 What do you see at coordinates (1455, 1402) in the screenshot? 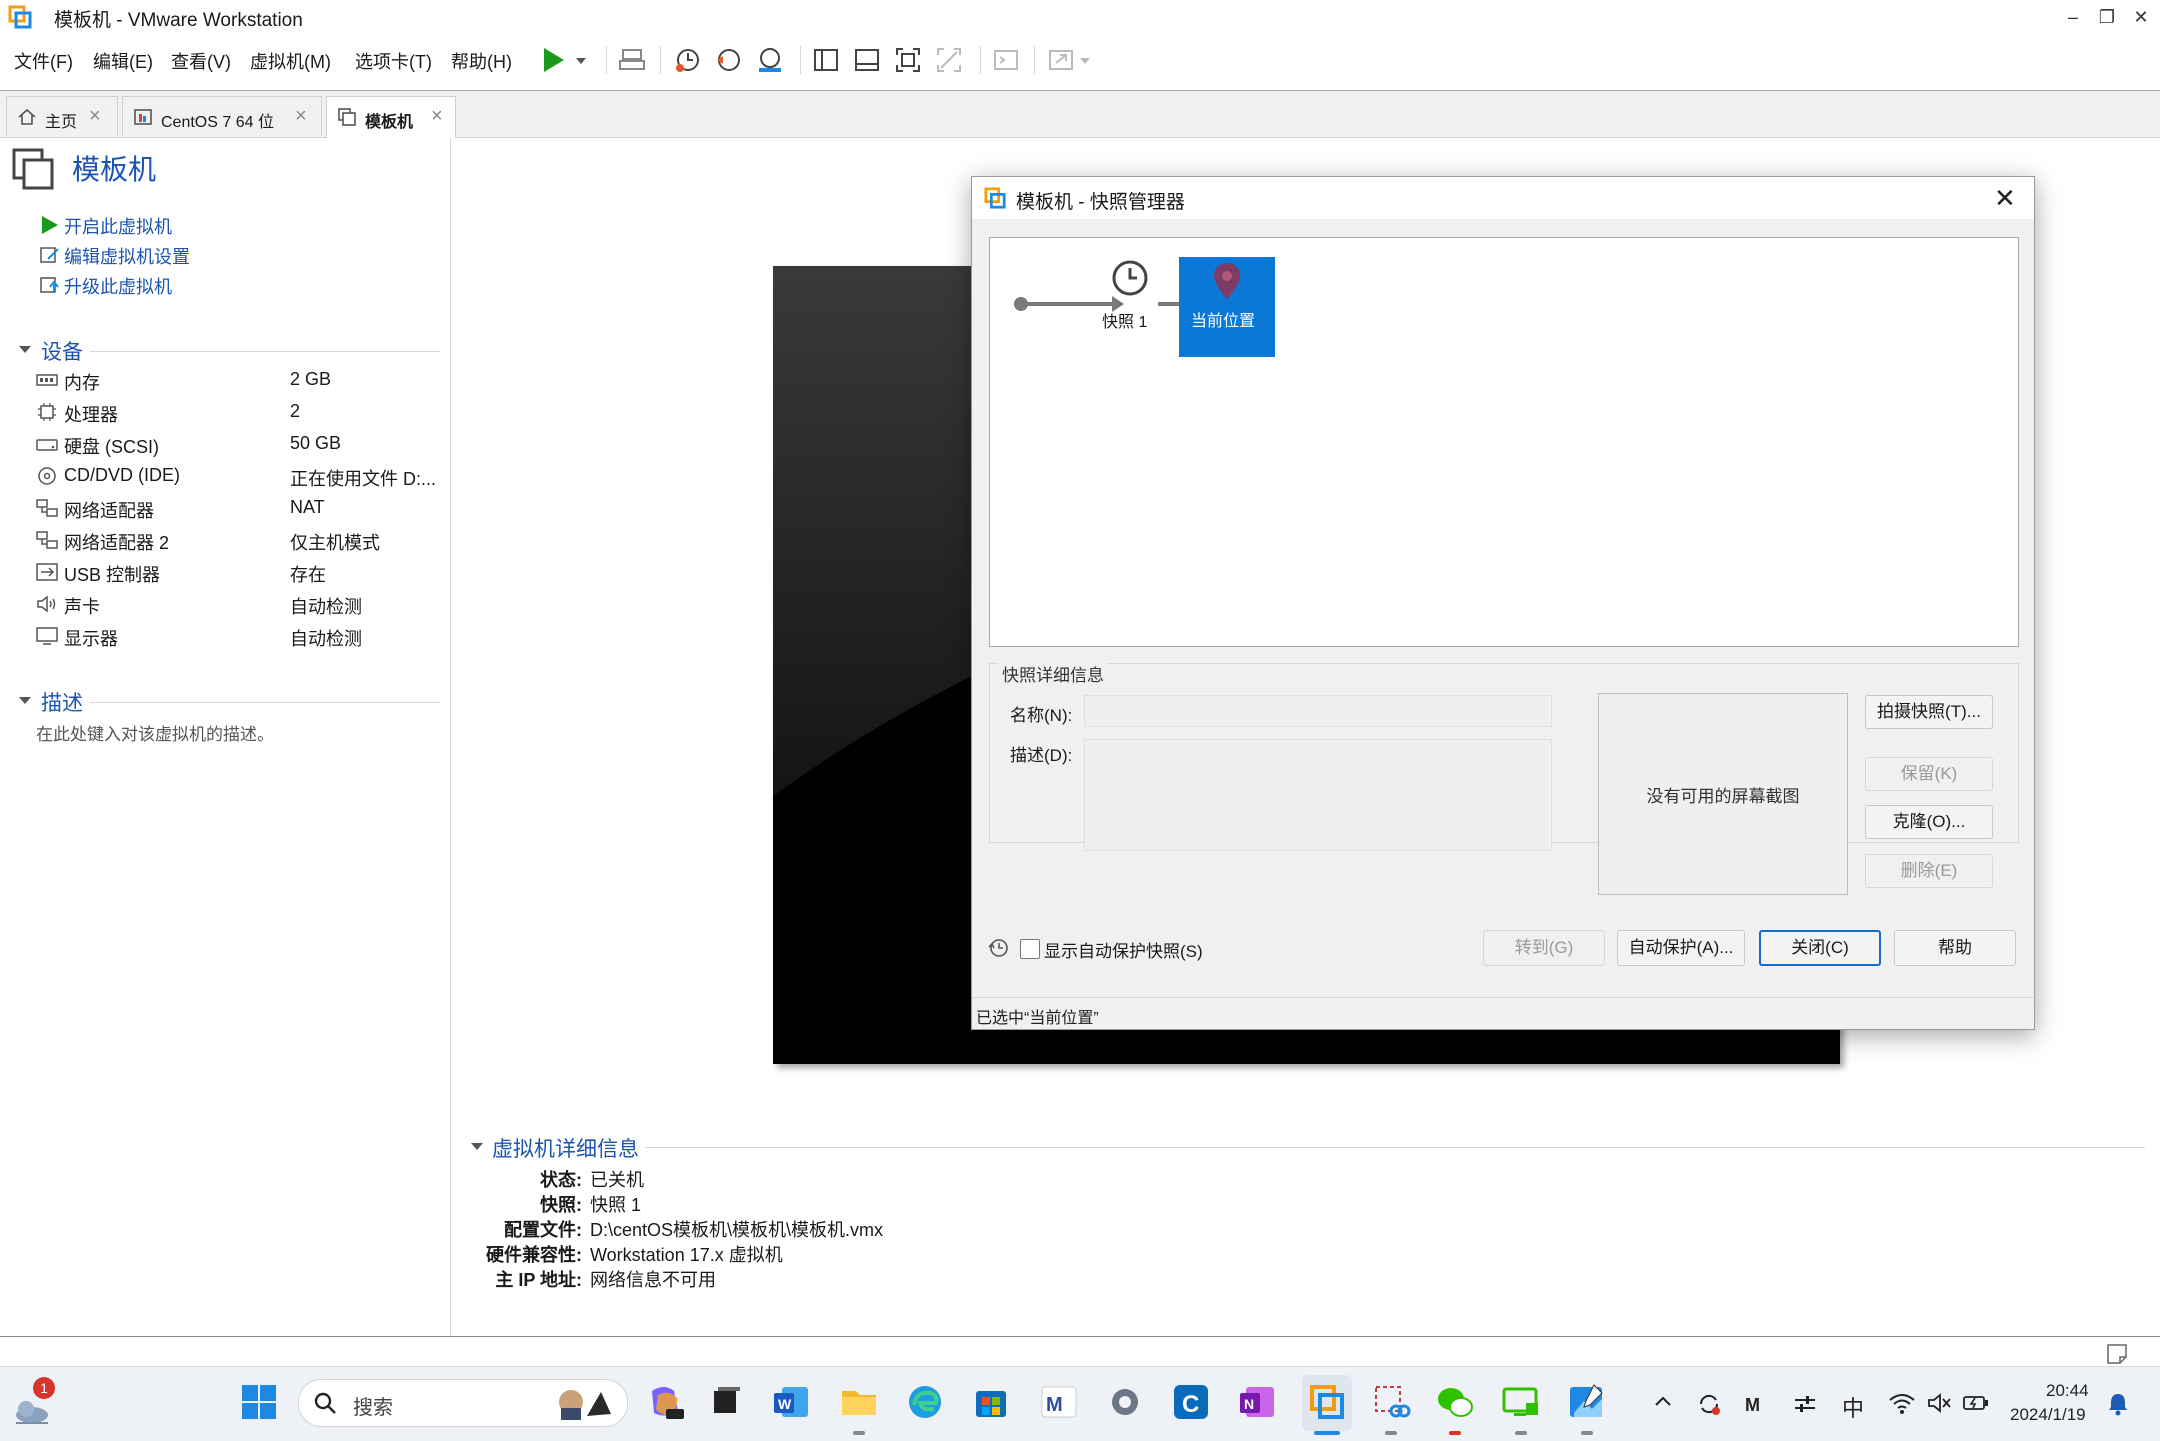
I see `wechat-icon` at bounding box center [1455, 1402].